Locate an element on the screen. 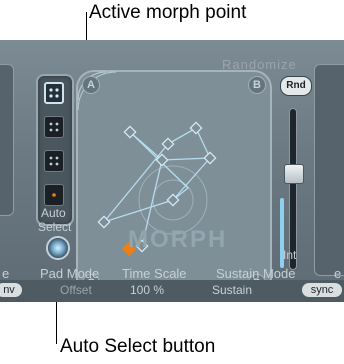  right-rail is located at coordinates (329, 170).